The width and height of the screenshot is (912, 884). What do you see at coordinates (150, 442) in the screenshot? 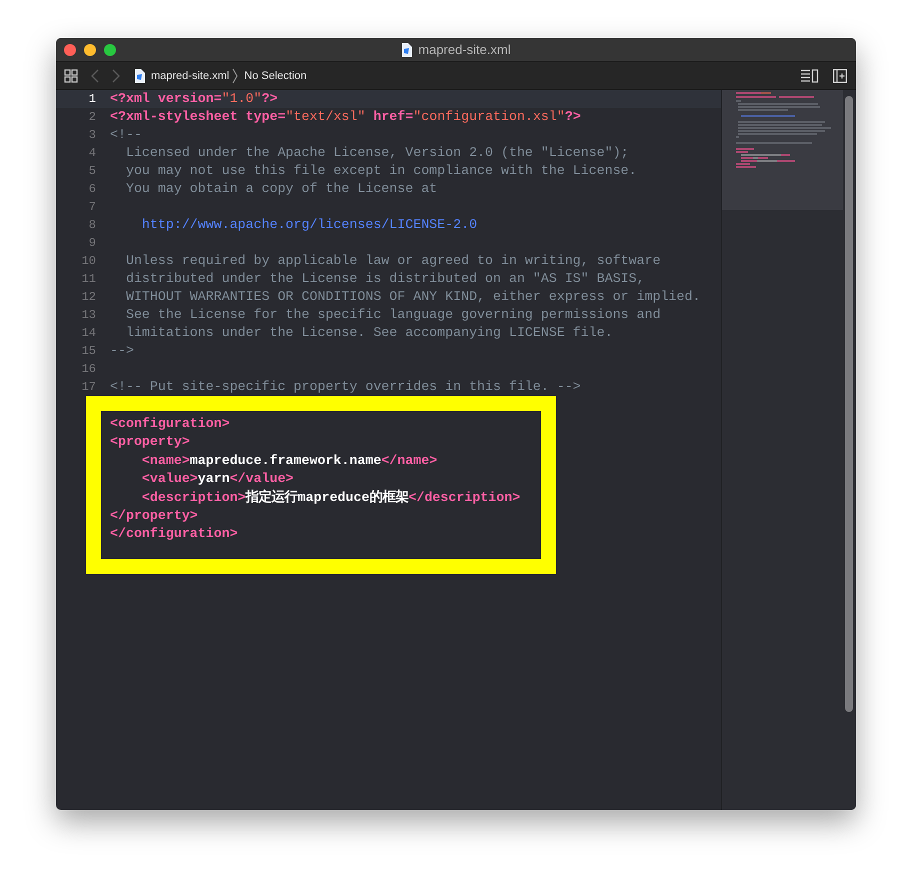
I see `code-line: <property>` at bounding box center [150, 442].